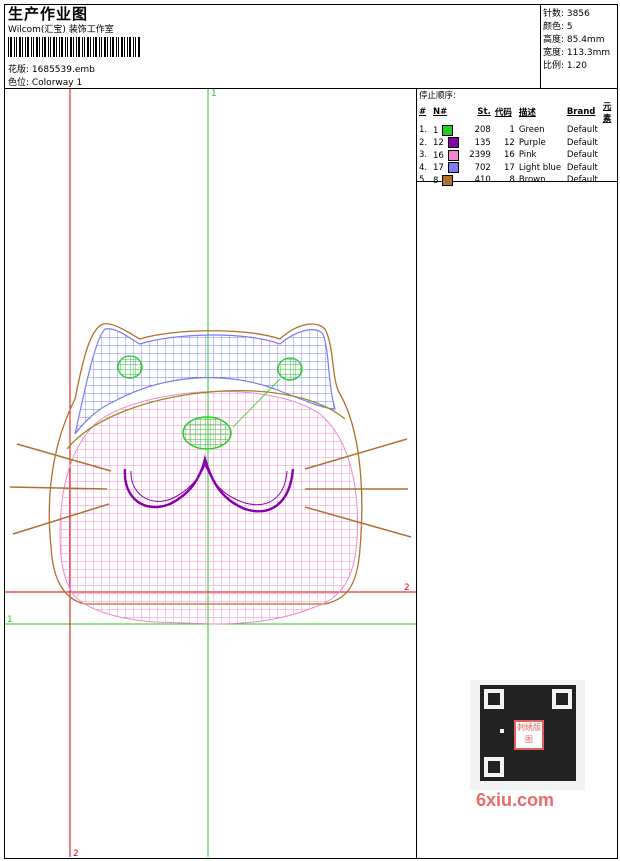  I want to click on cat-eye-right, so click(290, 369).